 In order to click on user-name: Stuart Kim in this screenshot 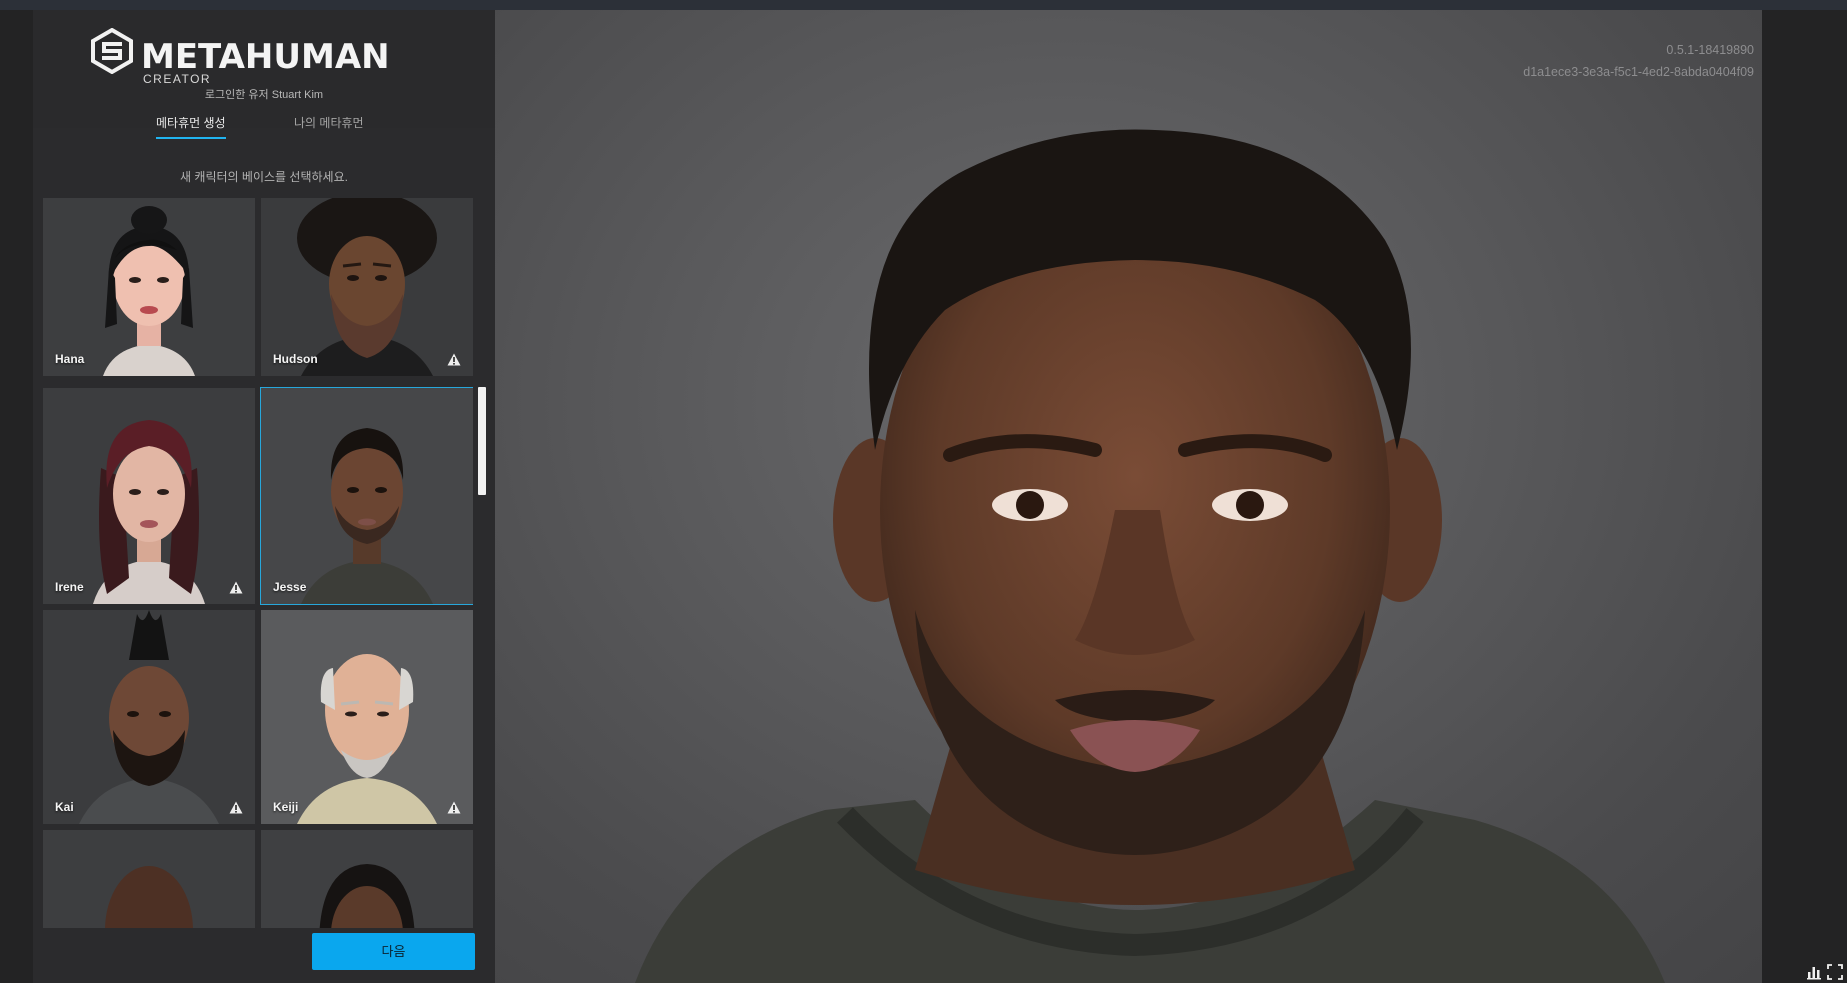, I will do `click(297, 95)`.